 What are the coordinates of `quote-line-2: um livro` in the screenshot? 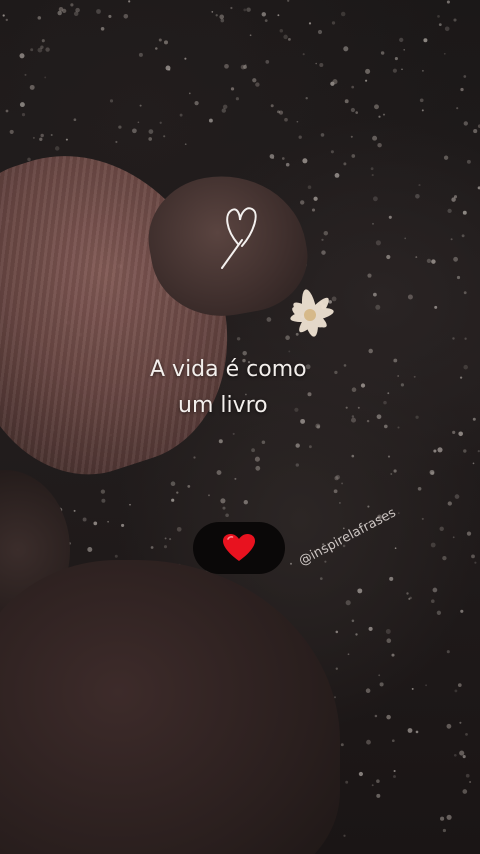 It's located at (223, 405).